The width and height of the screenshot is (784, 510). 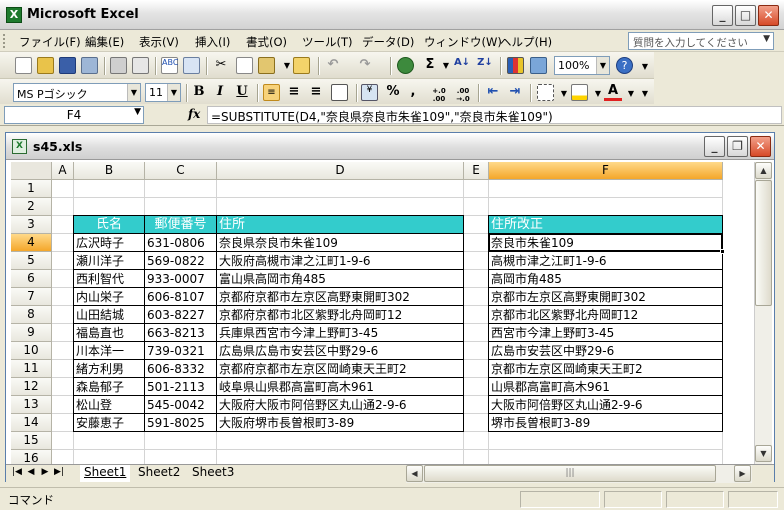 I want to click on sort-descending-icon: Z↓, so click(x=485, y=62).